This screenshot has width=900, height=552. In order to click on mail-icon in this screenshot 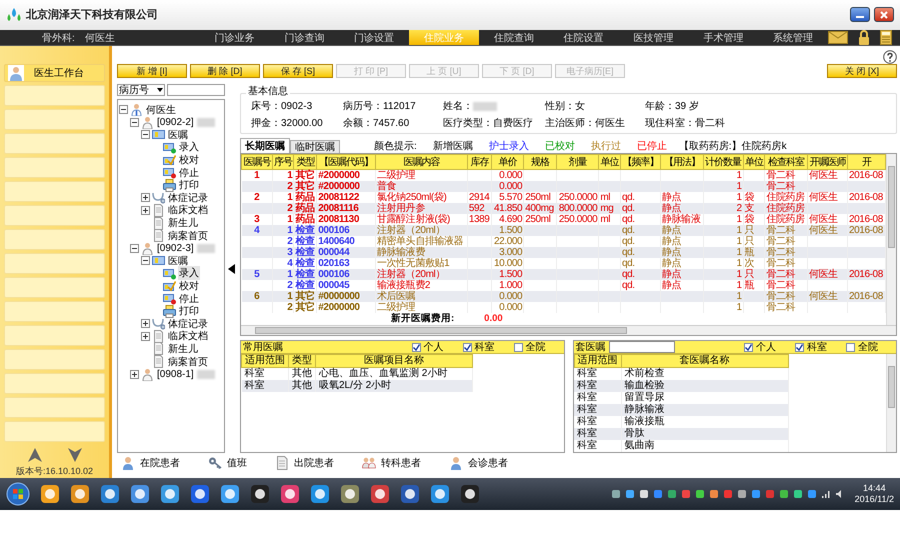, I will do `click(838, 37)`.